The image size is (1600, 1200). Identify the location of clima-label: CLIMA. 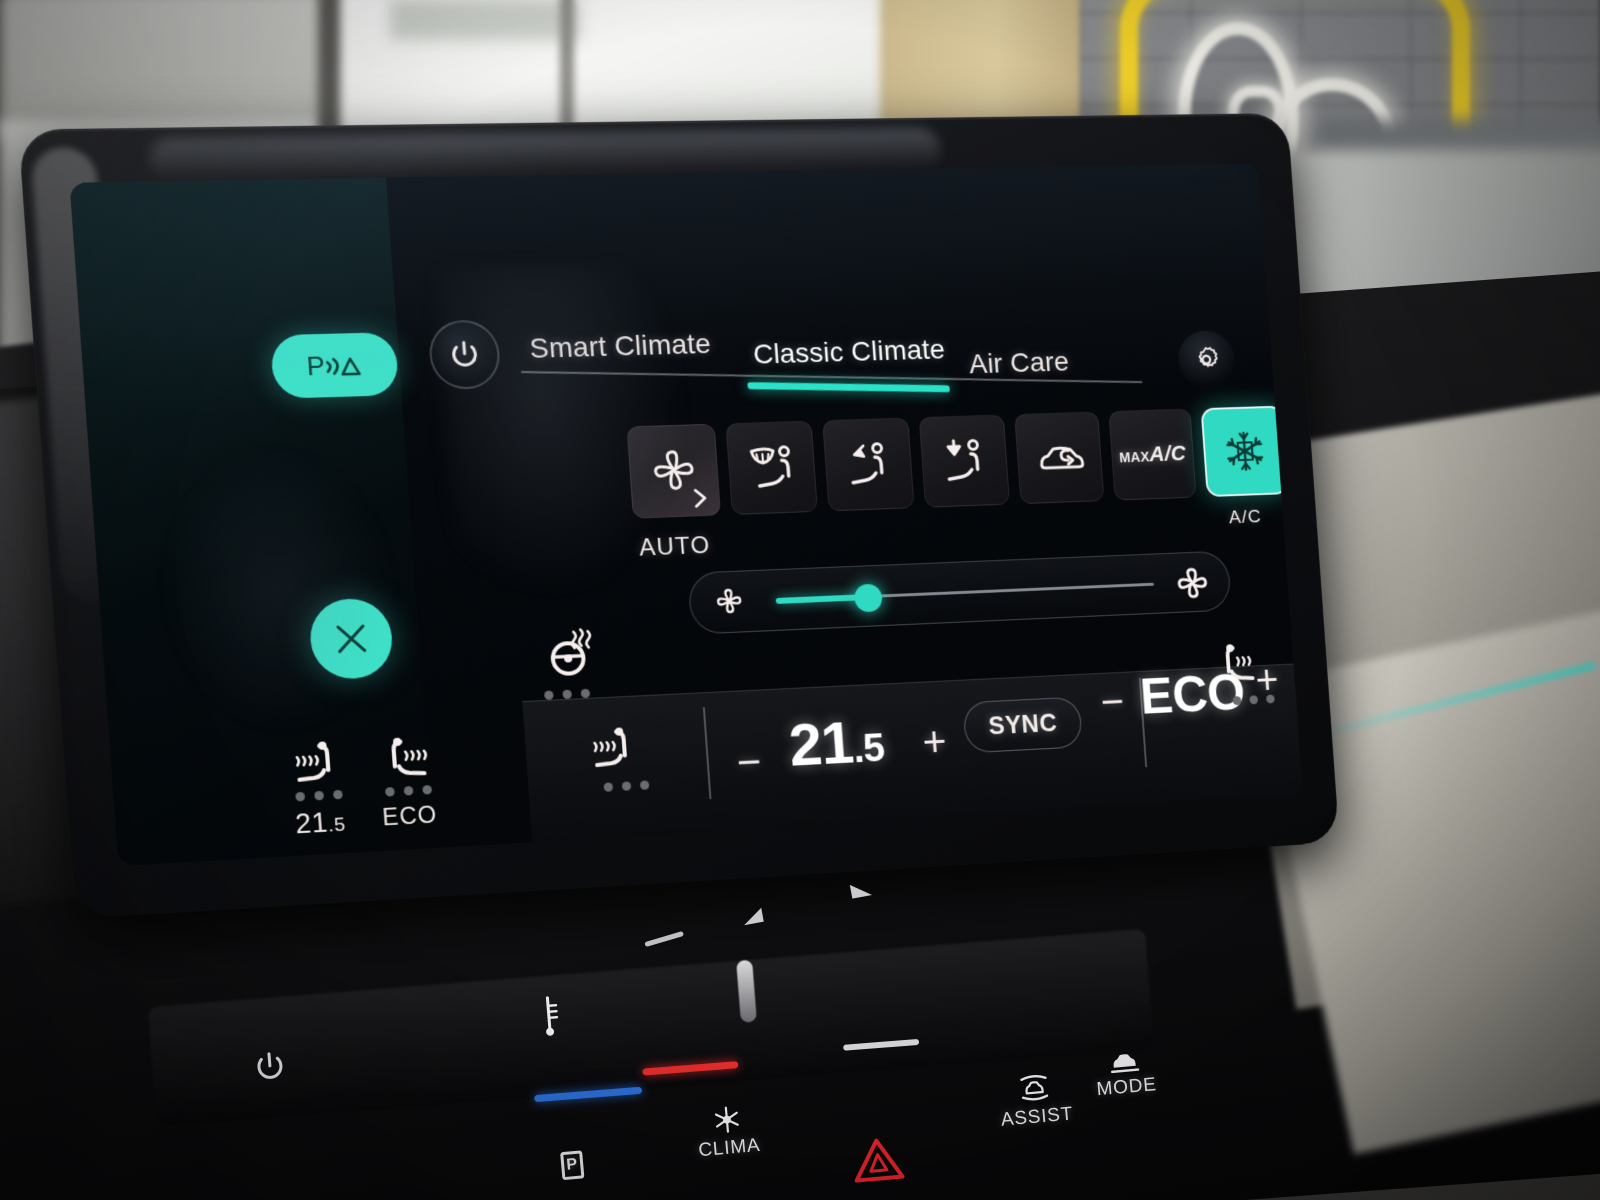
(729, 1148).